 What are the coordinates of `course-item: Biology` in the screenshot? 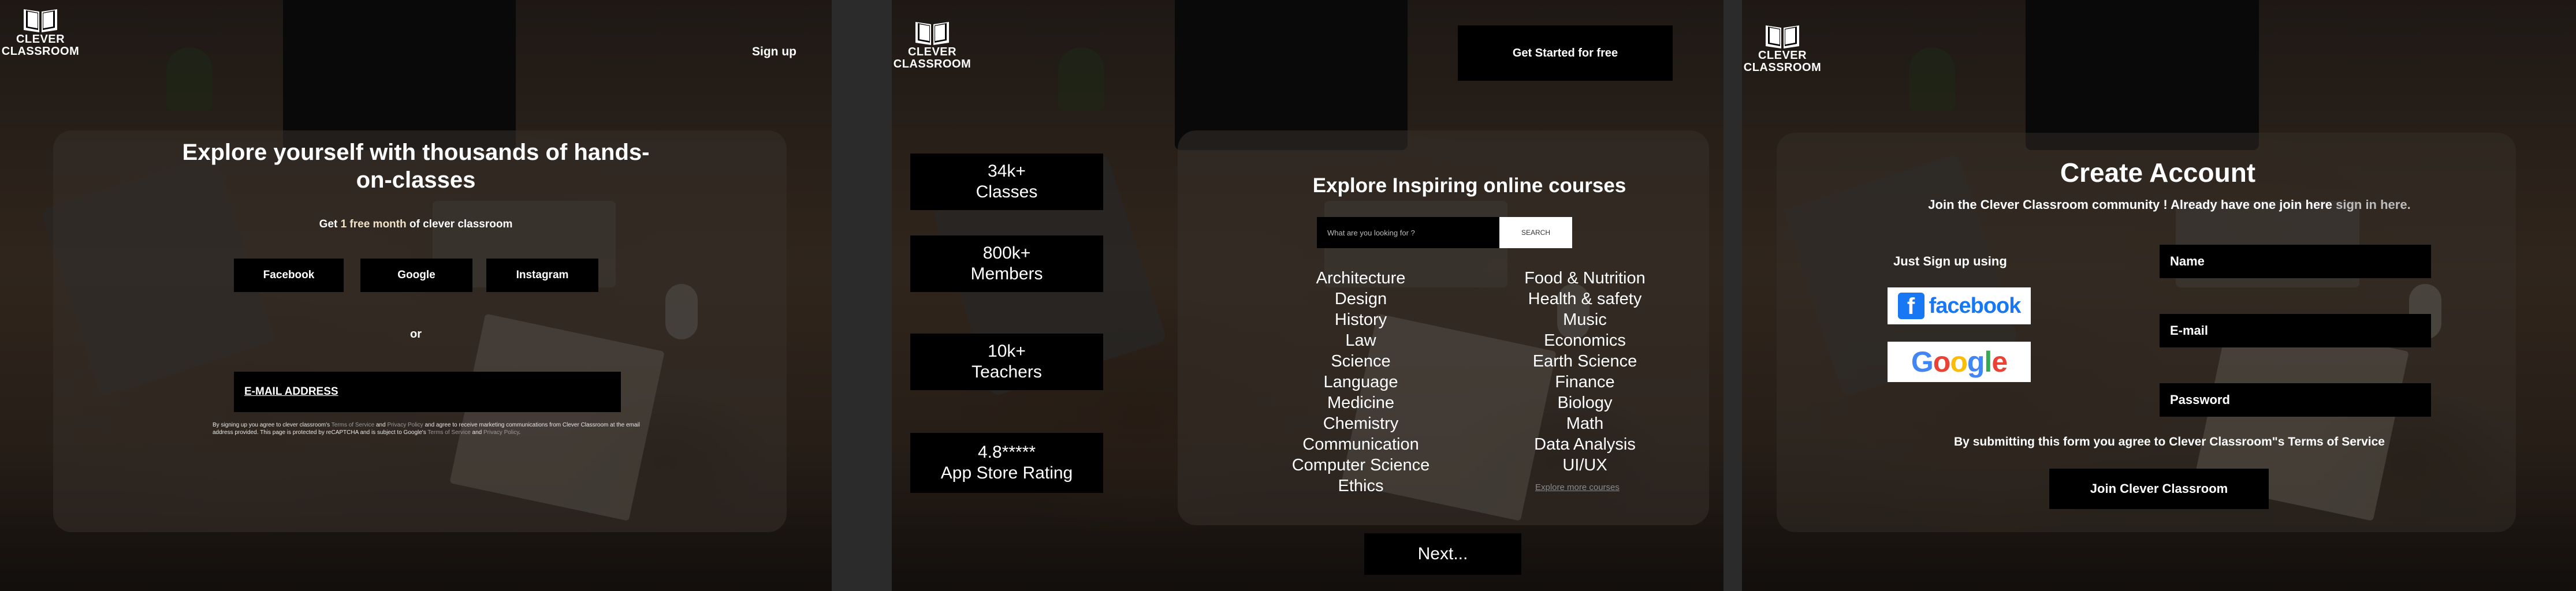 It's located at (1585, 402).